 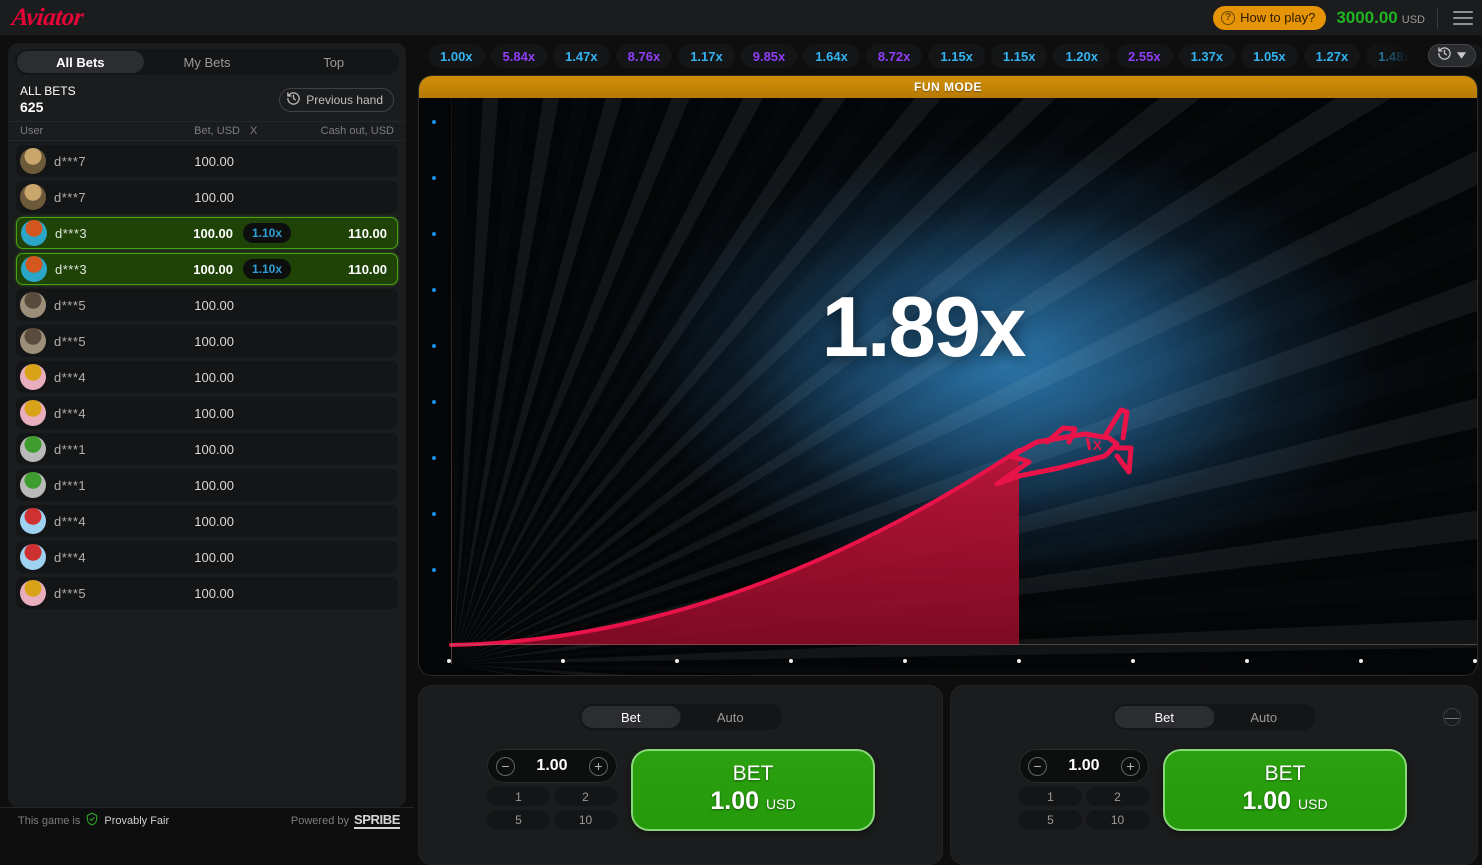 I want to click on history-multiplier-chip: 8.76x, so click(x=644, y=56).